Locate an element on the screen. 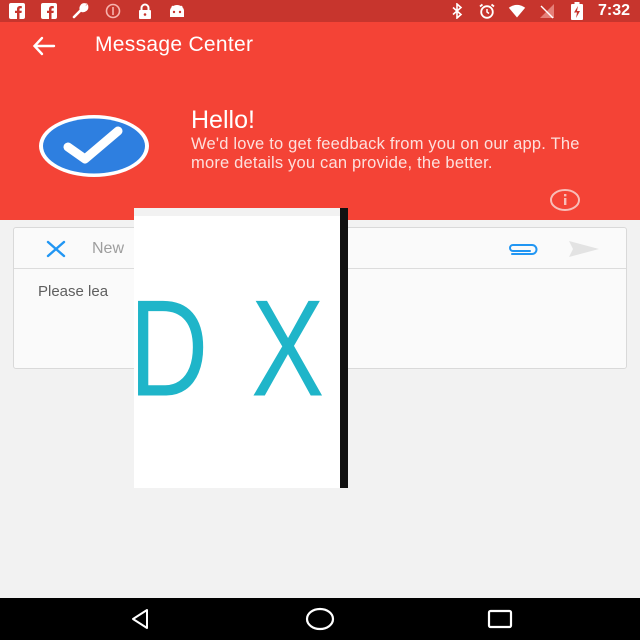 The image size is (640, 640). wrench-icon is located at coordinates (81, 11).